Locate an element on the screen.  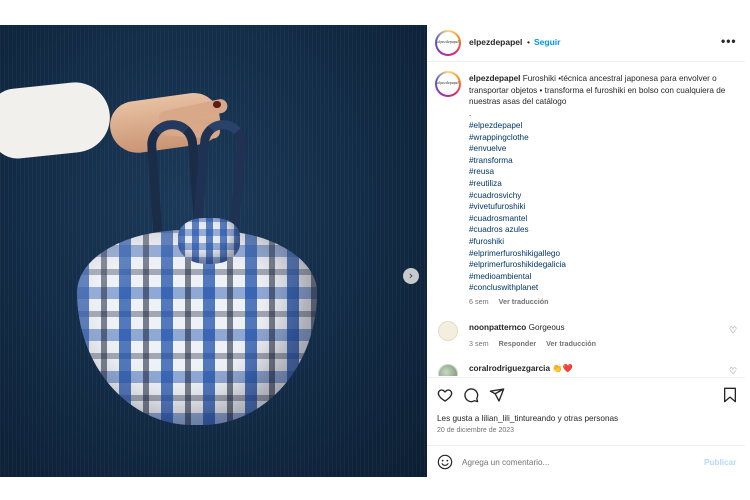
bag-knot is located at coordinates (209, 241).